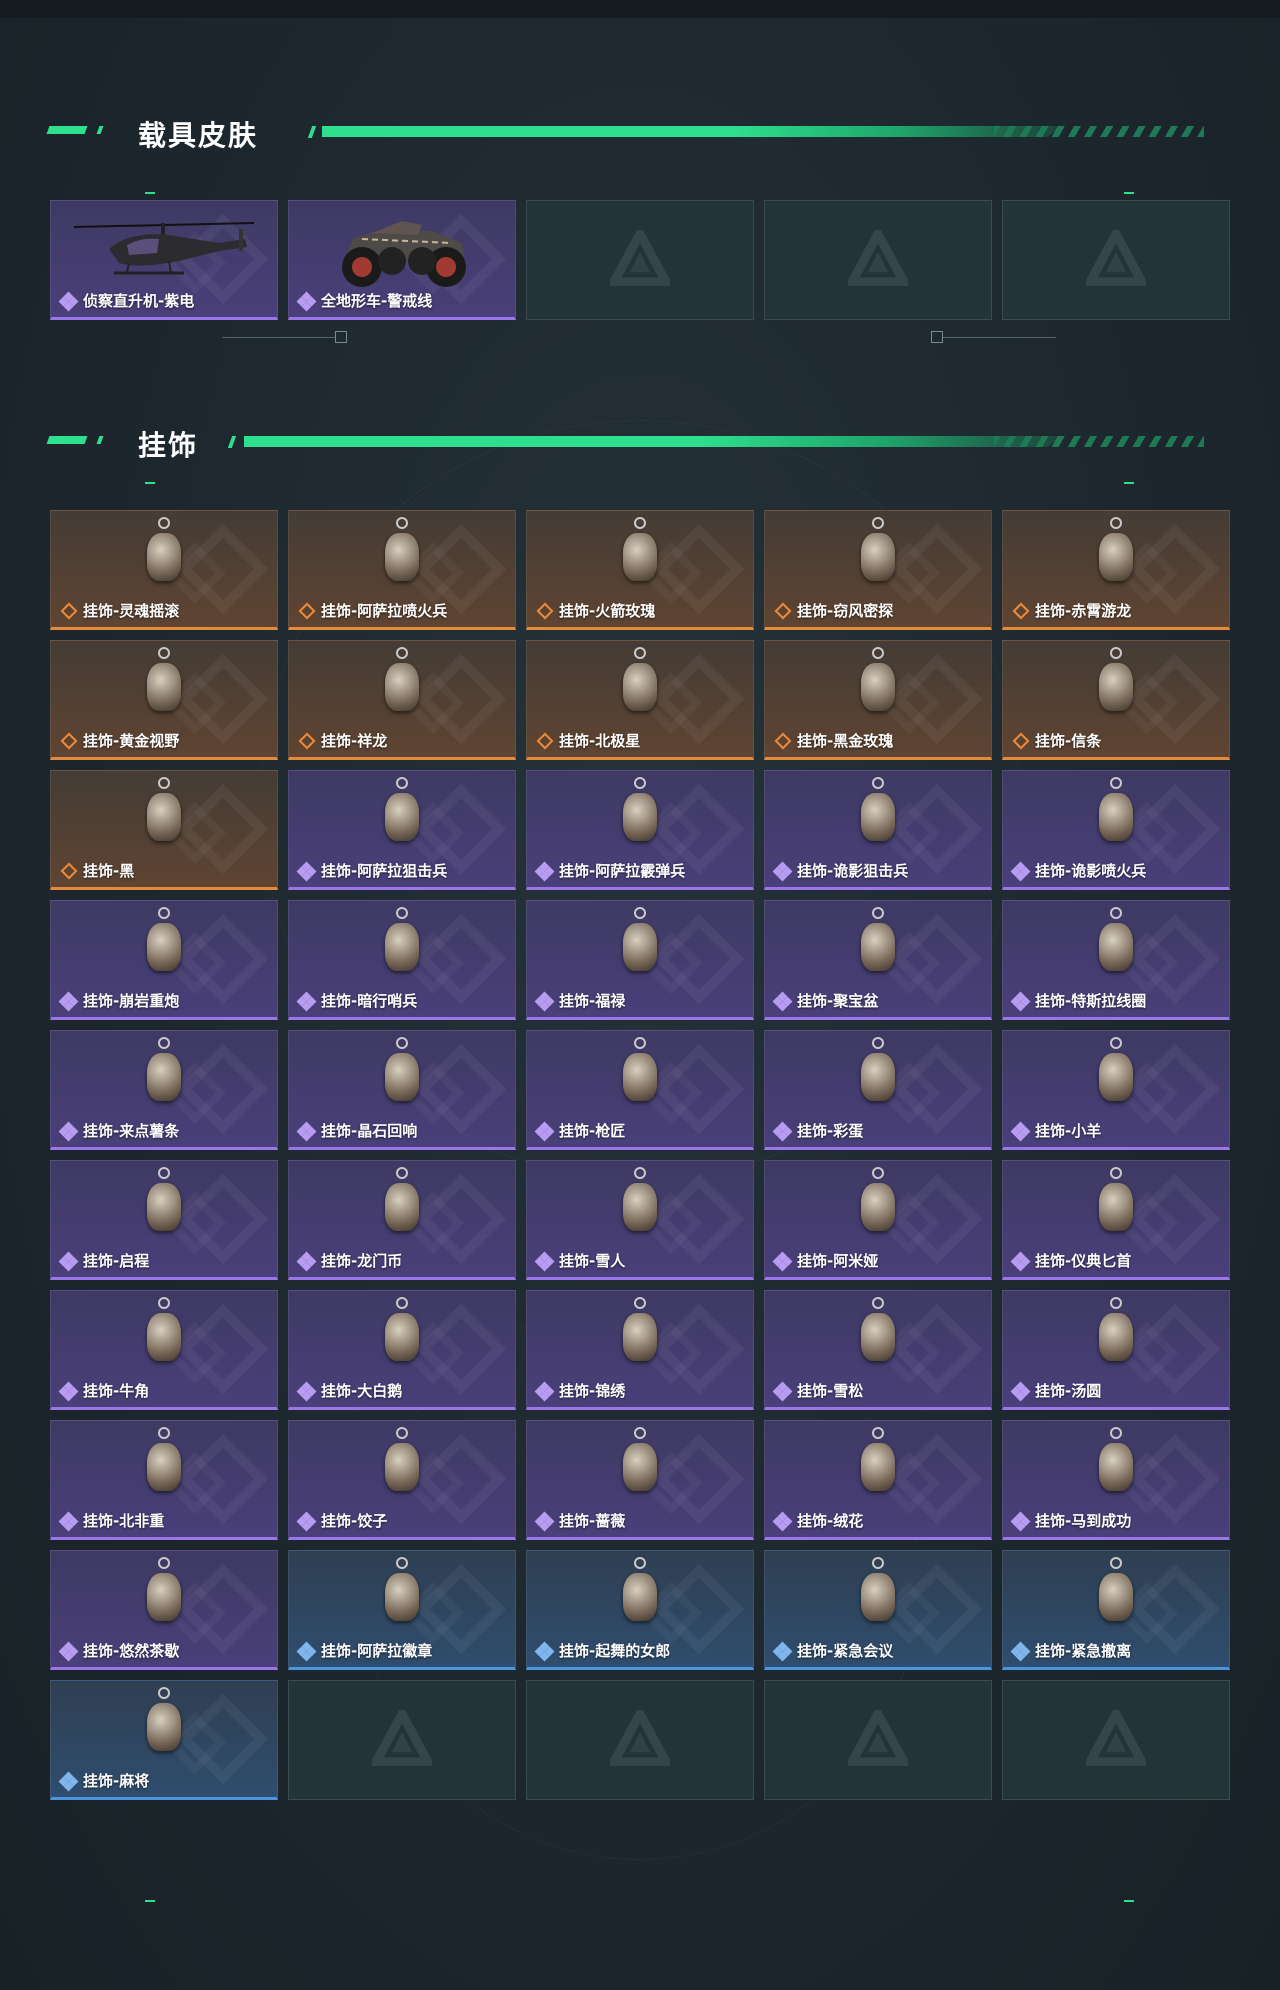  Describe the element at coordinates (369, 1131) in the screenshot. I see `item-name: 挂饰-晶石回响` at that location.